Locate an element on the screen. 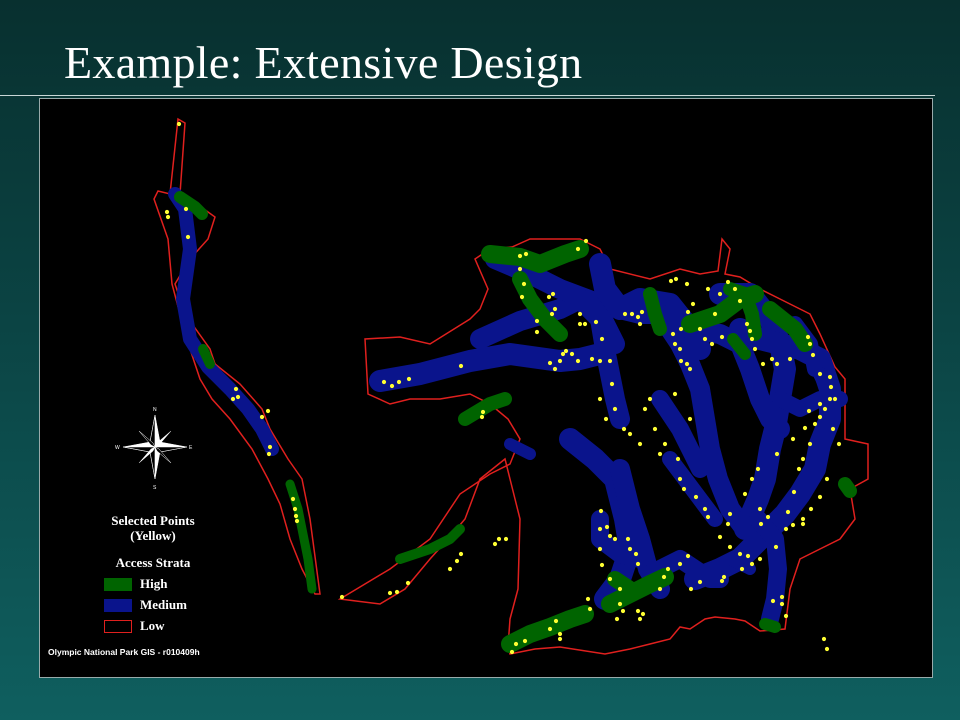 The image size is (960, 720). legend-label-high: High is located at coordinates (154, 583).